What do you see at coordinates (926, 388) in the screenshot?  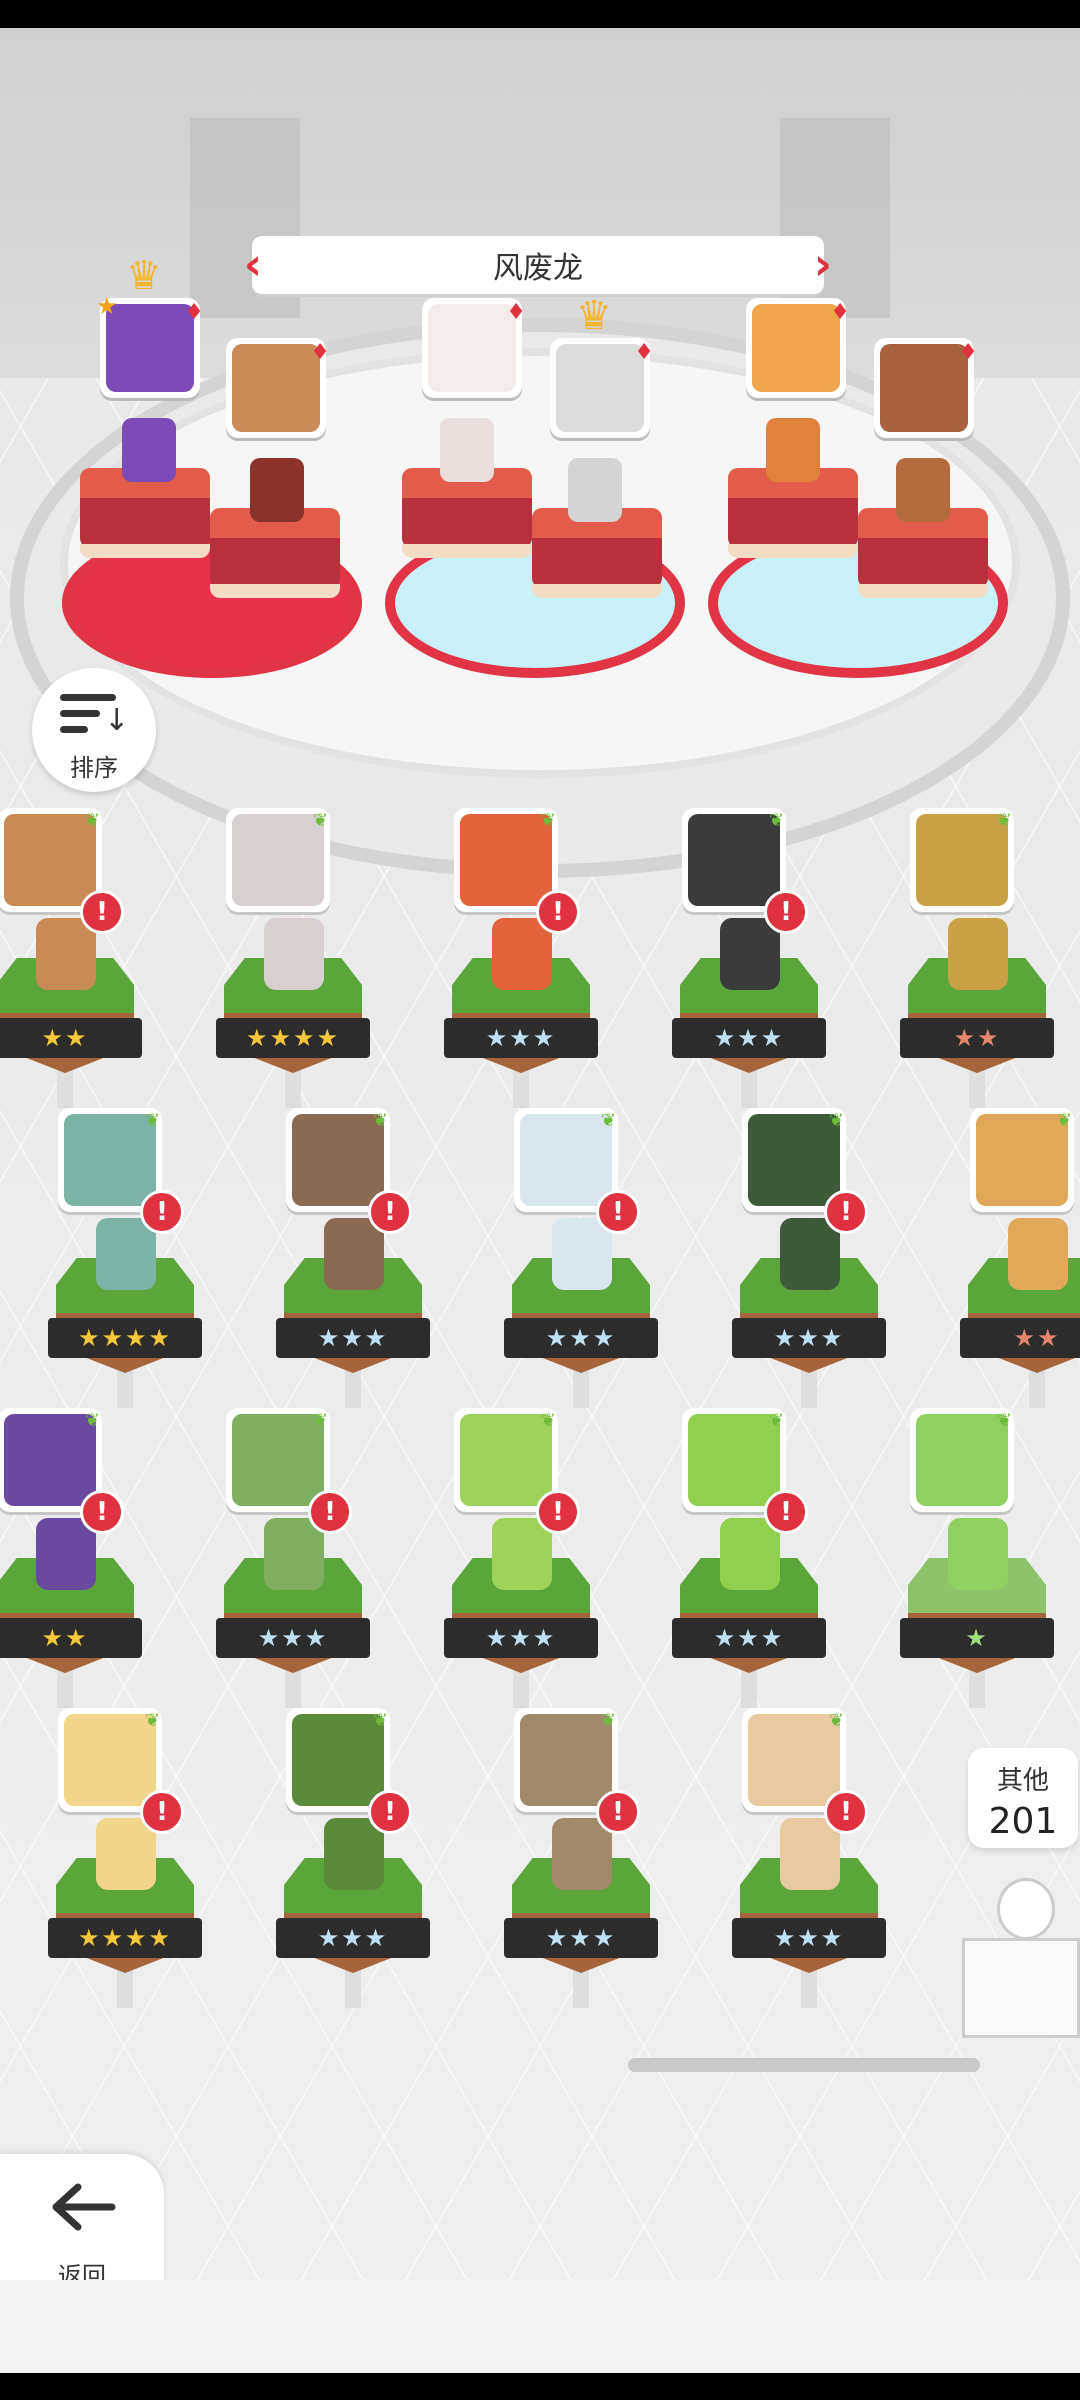 I see `team-portrait-6: ♦` at bounding box center [926, 388].